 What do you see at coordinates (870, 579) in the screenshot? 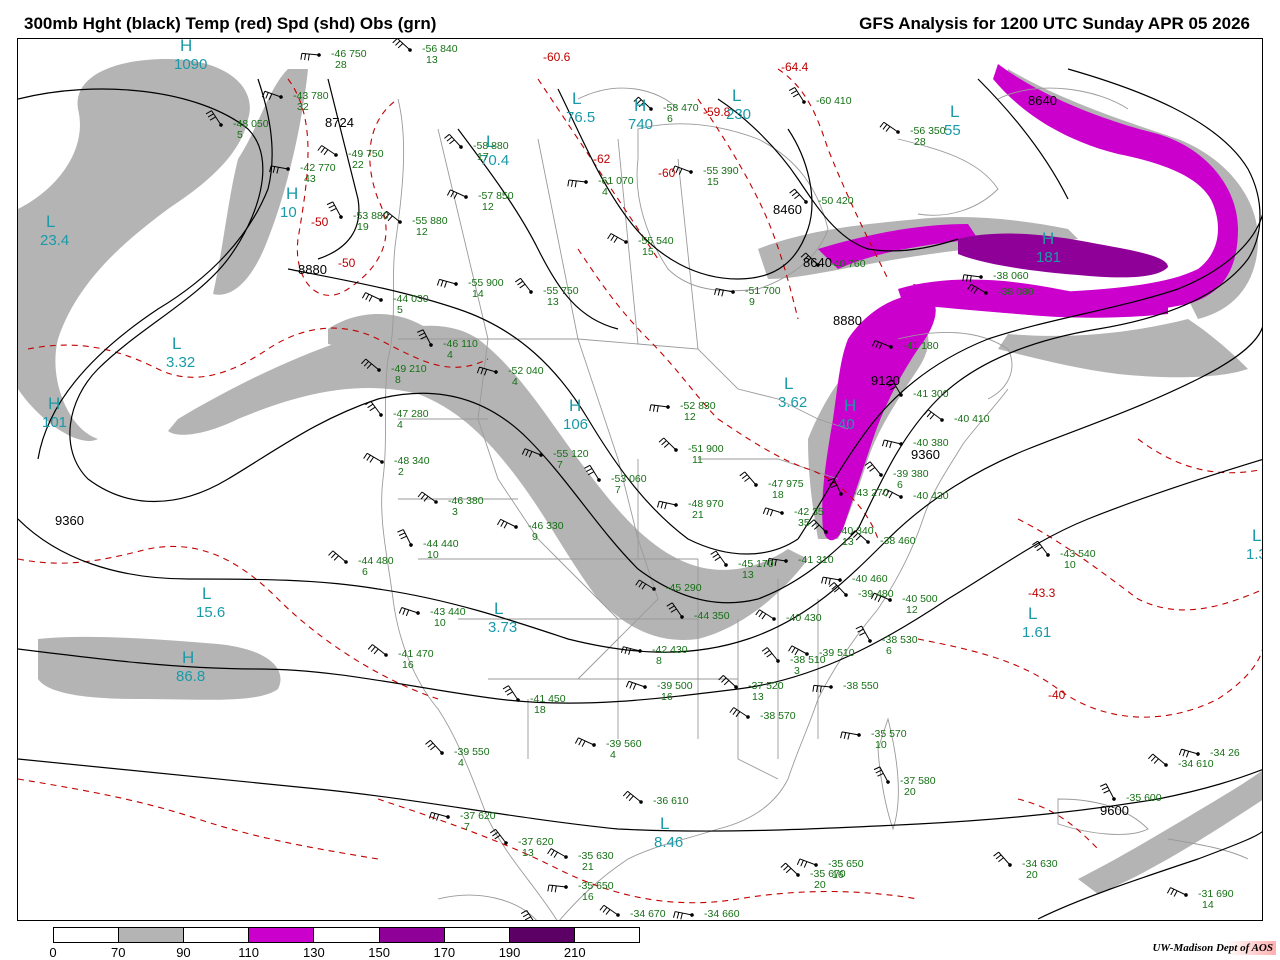
I see `station-obs: -40 460` at bounding box center [870, 579].